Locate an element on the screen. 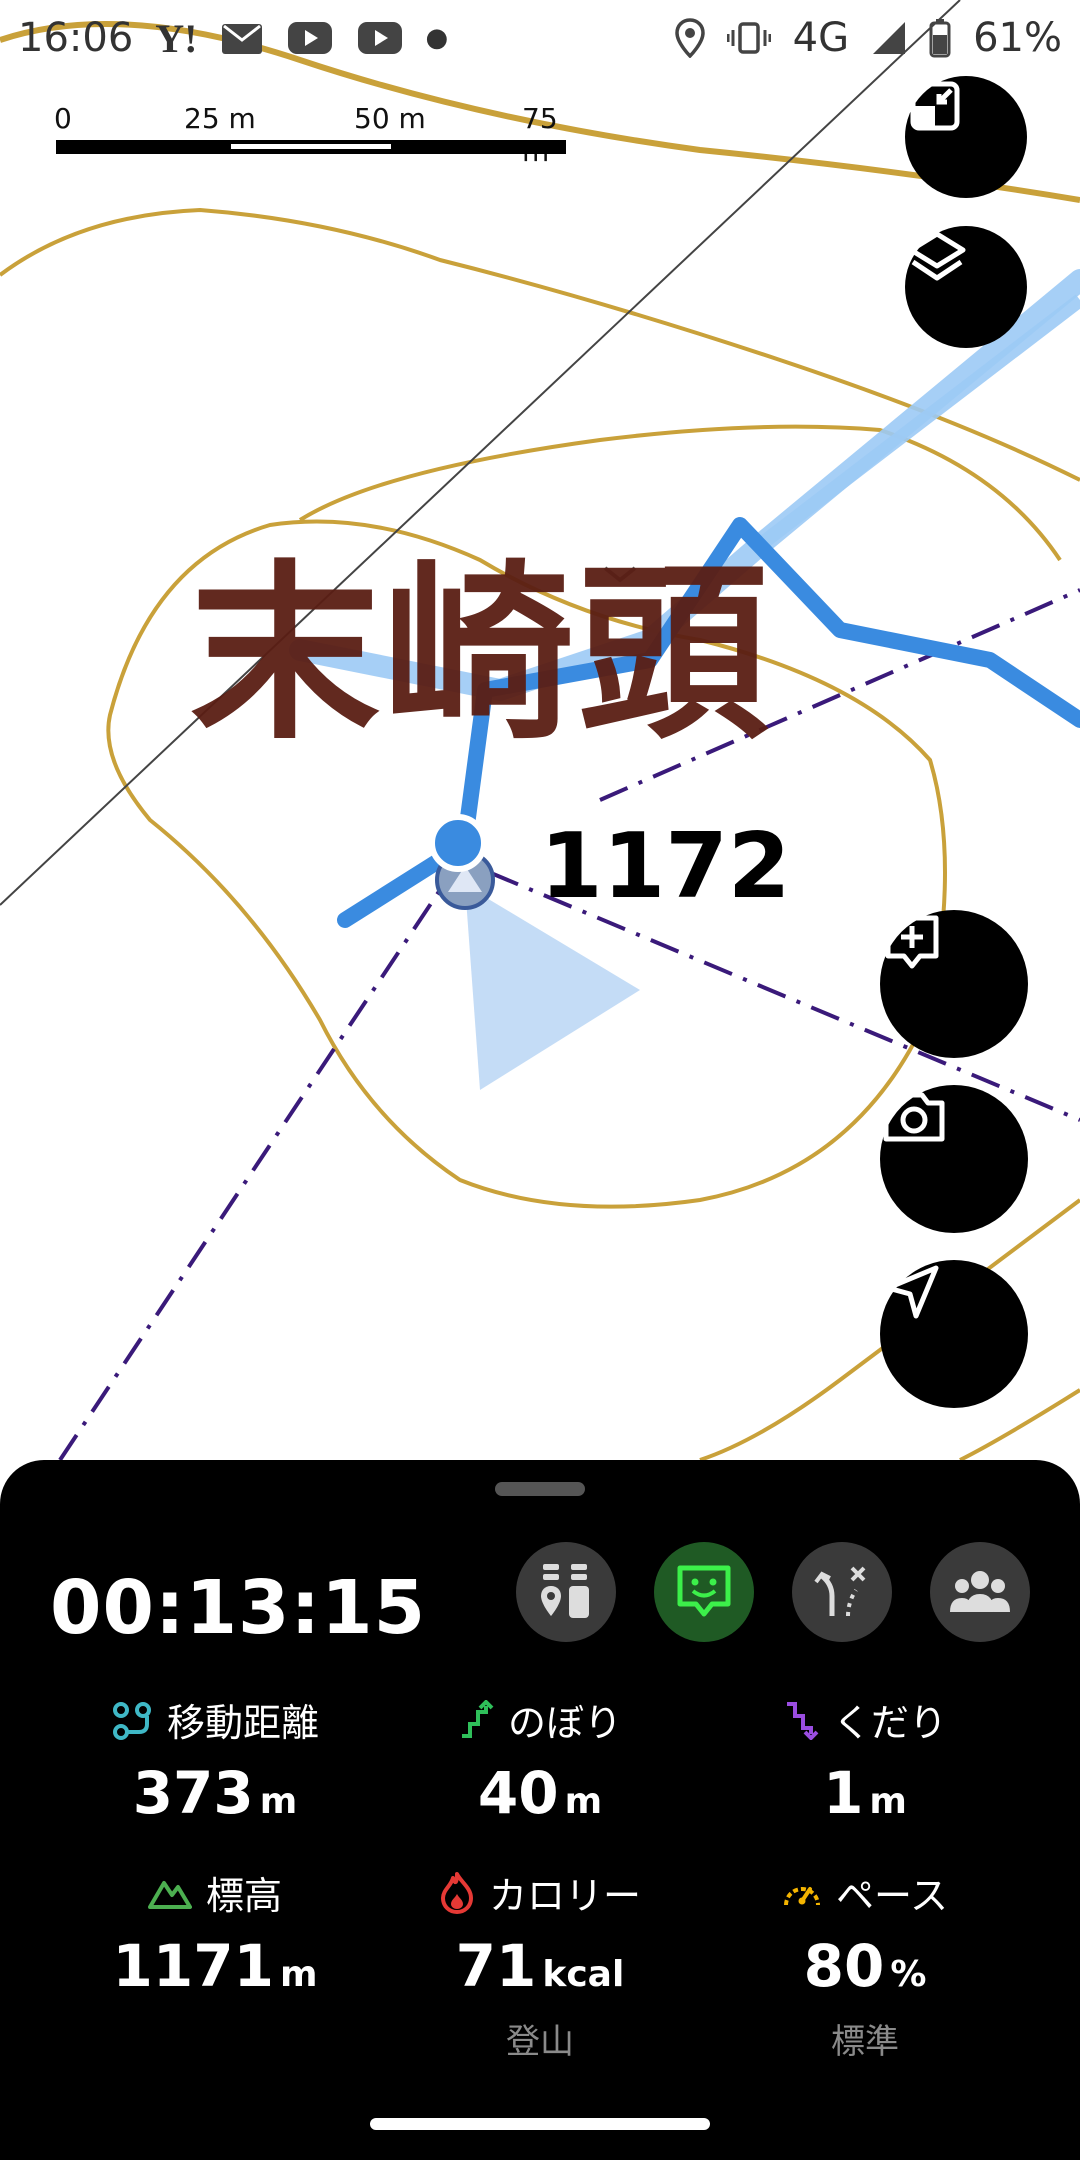  peak-name-label: 末崎頭 is located at coordinates (481, 654).